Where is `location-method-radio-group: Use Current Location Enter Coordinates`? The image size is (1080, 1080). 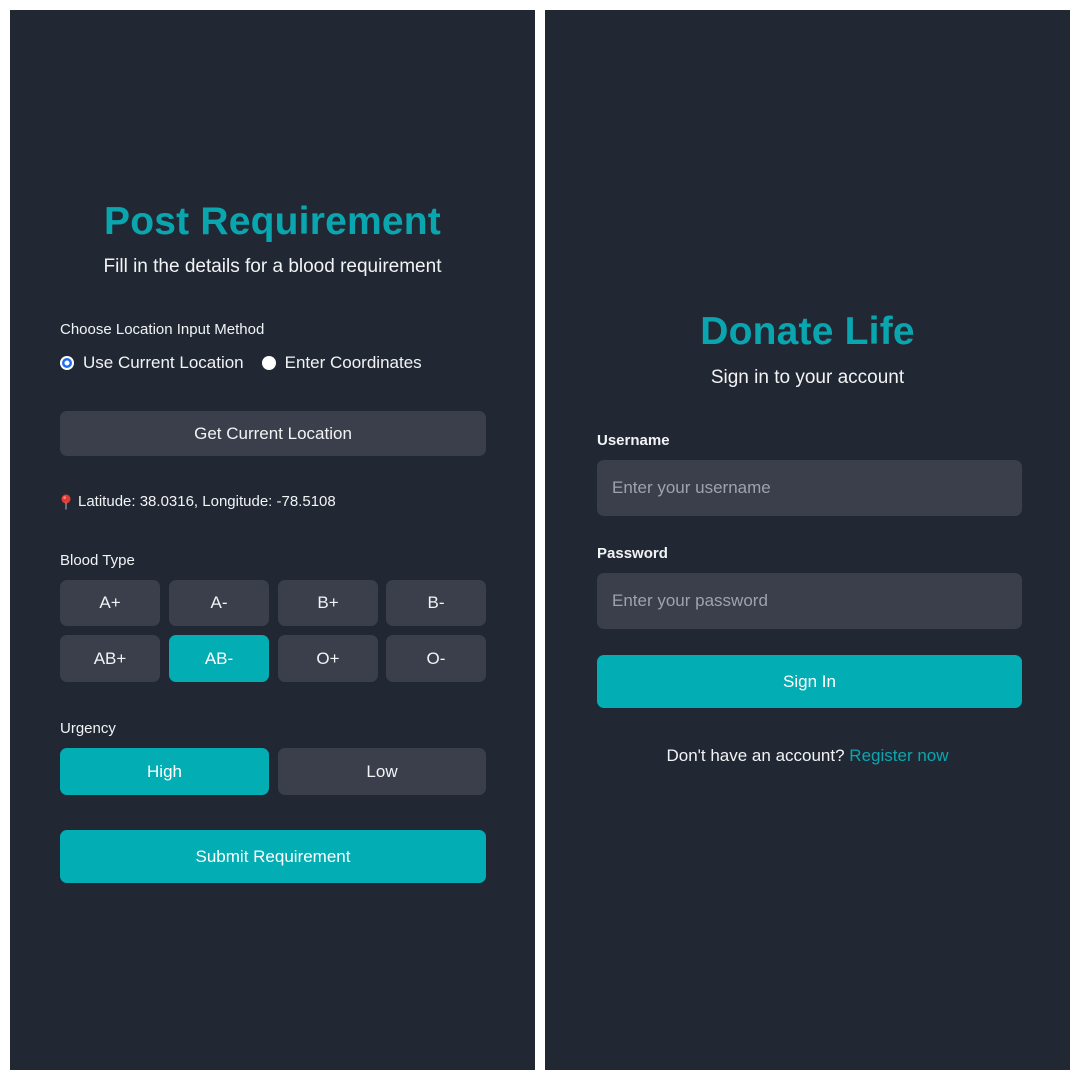
location-method-radio-group: Use Current Location Enter Coordinates is located at coordinates (241, 363).